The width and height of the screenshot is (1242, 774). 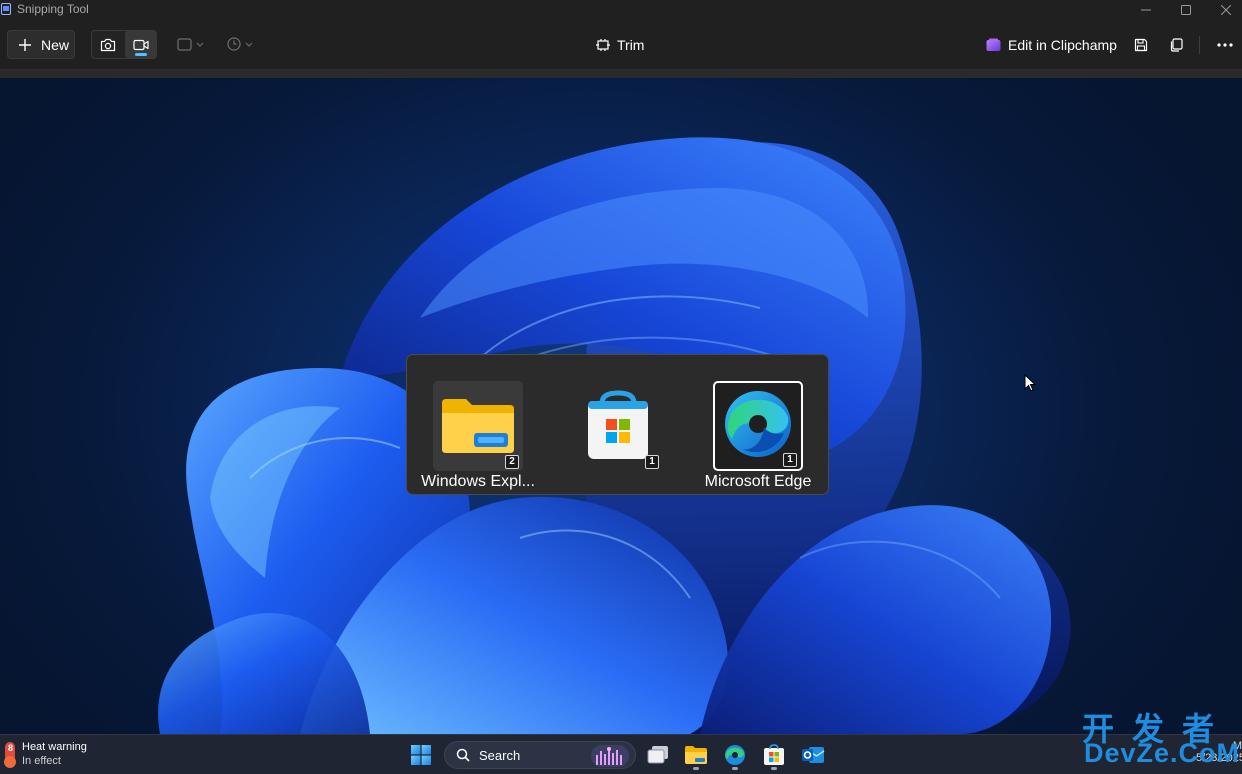 I want to click on trim-button: Trim, so click(x=619, y=45).